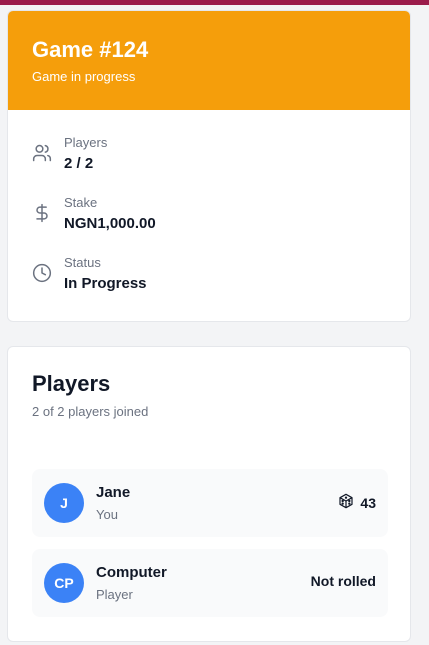 The width and height of the screenshot is (429, 645). What do you see at coordinates (212, 159) in the screenshot?
I see `players-info-row: Players 2 / 2` at bounding box center [212, 159].